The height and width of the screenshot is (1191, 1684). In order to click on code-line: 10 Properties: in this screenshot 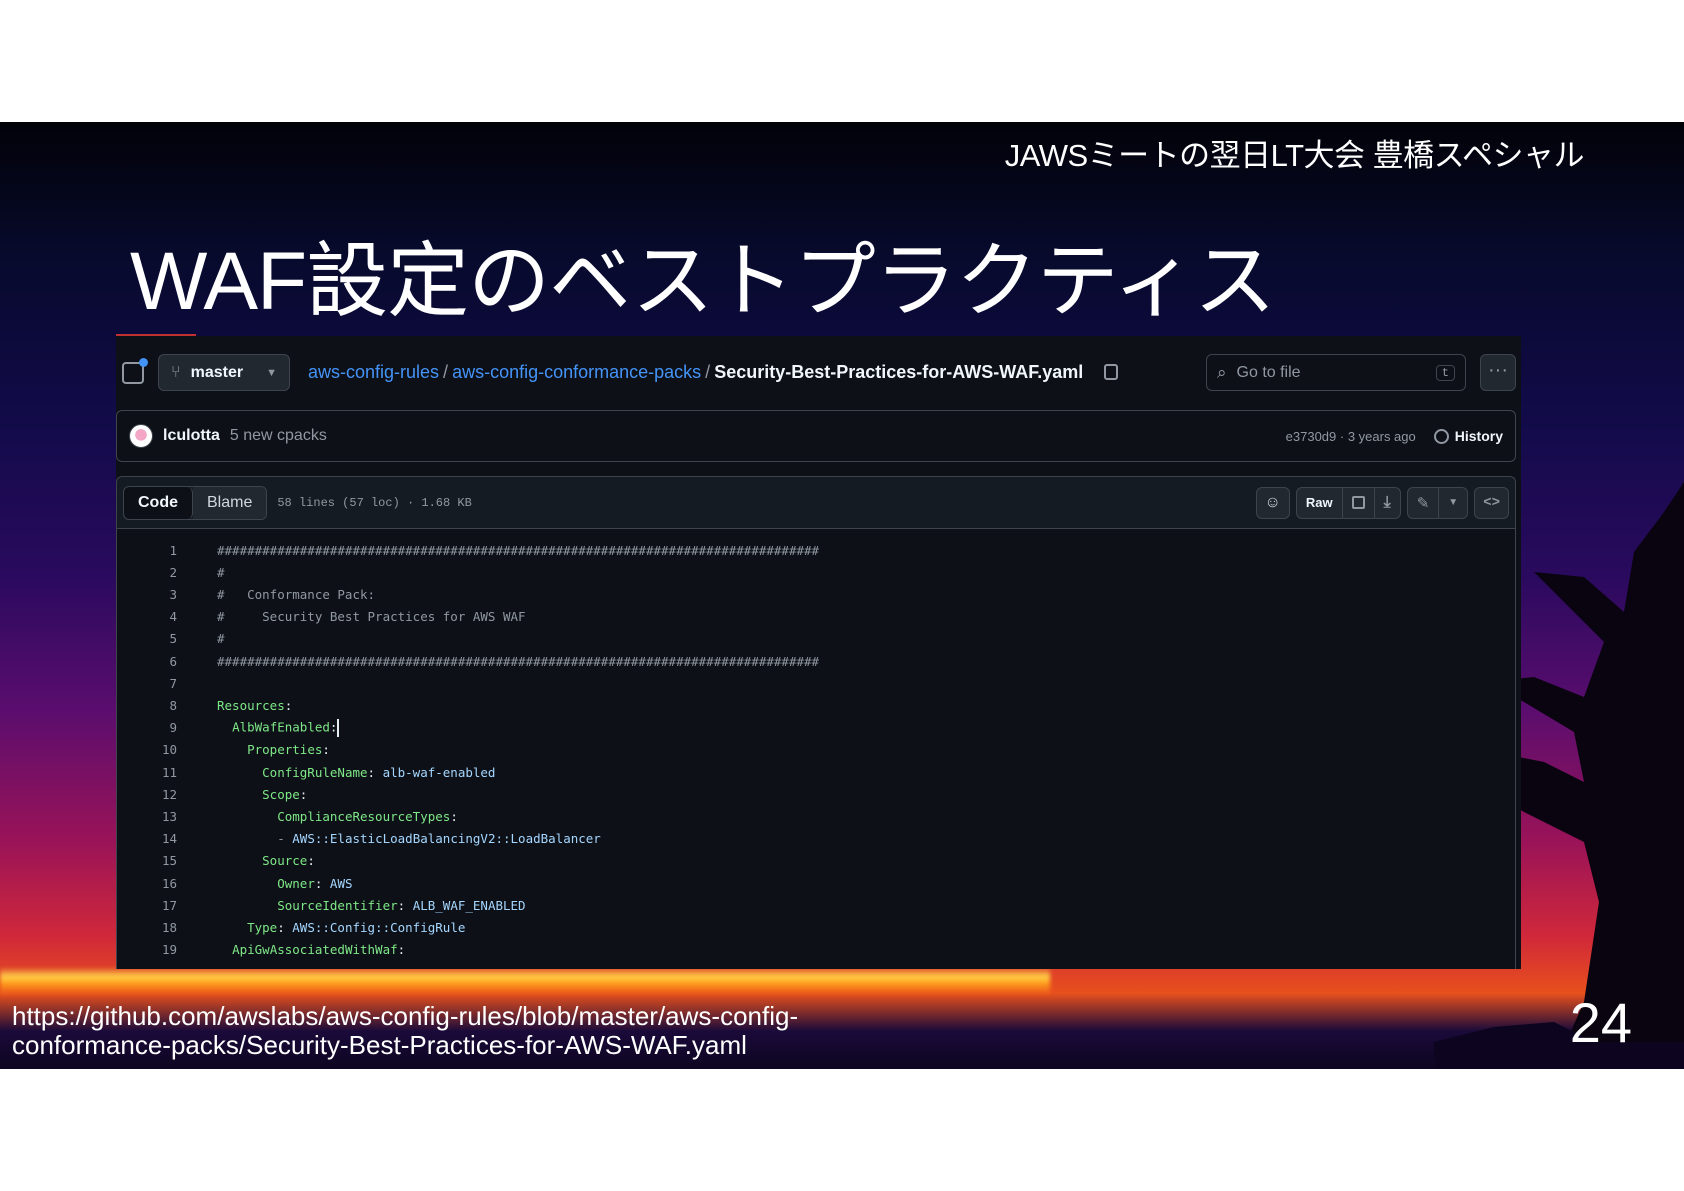, I will do `click(812, 750)`.